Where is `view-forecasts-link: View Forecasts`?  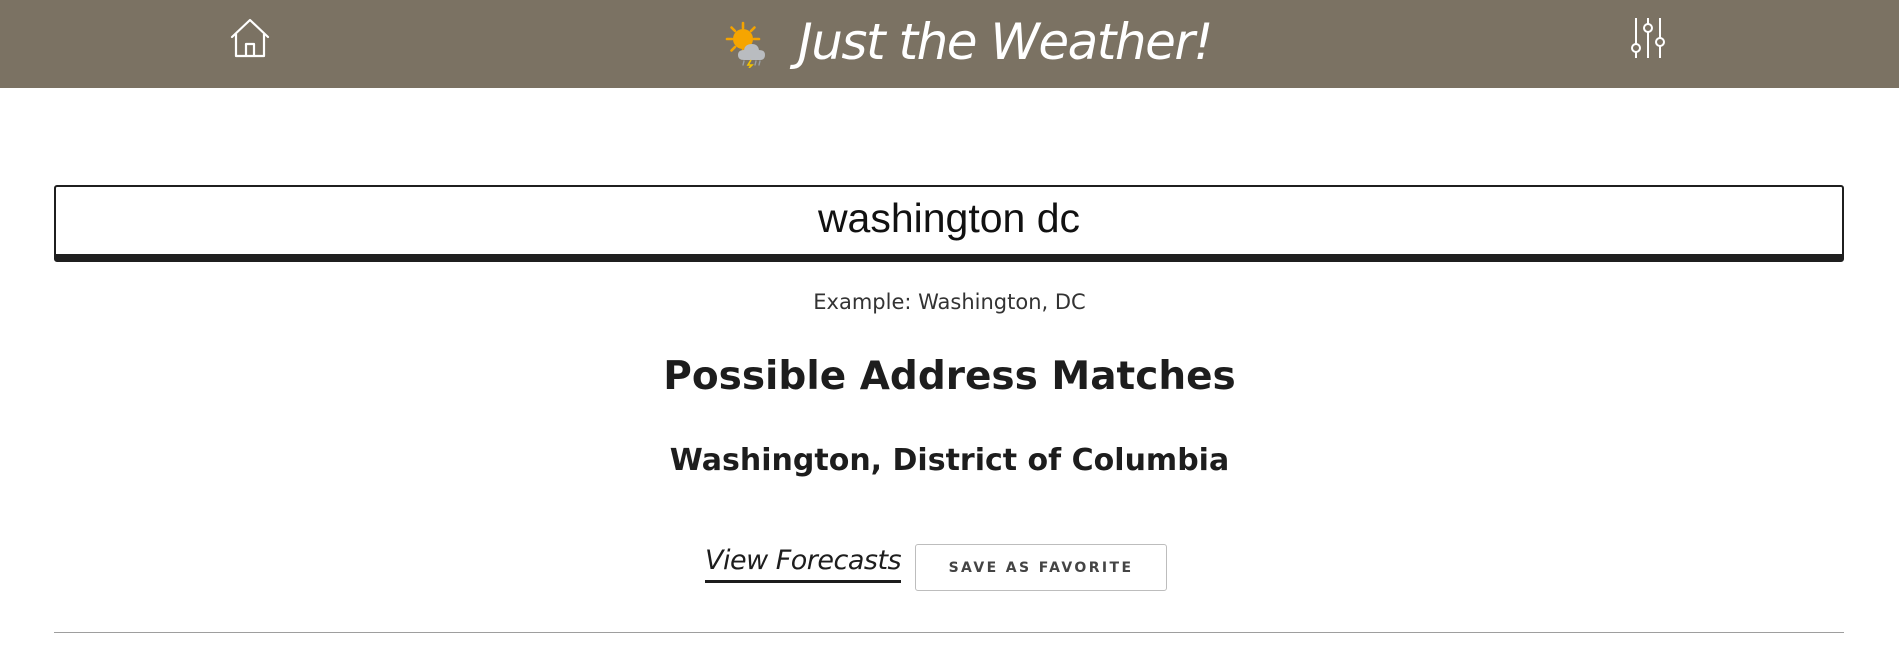 view-forecasts-link: View Forecasts is located at coordinates (803, 564).